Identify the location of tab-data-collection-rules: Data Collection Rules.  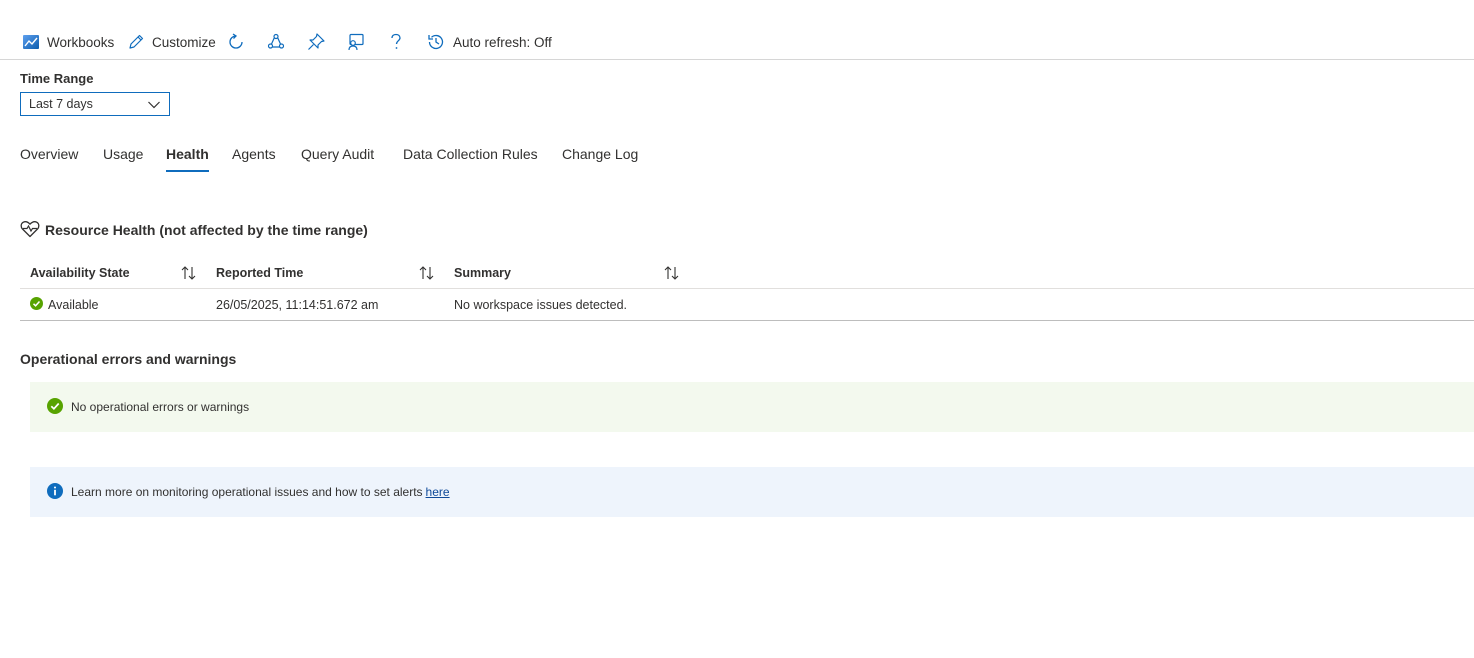
(470, 159).